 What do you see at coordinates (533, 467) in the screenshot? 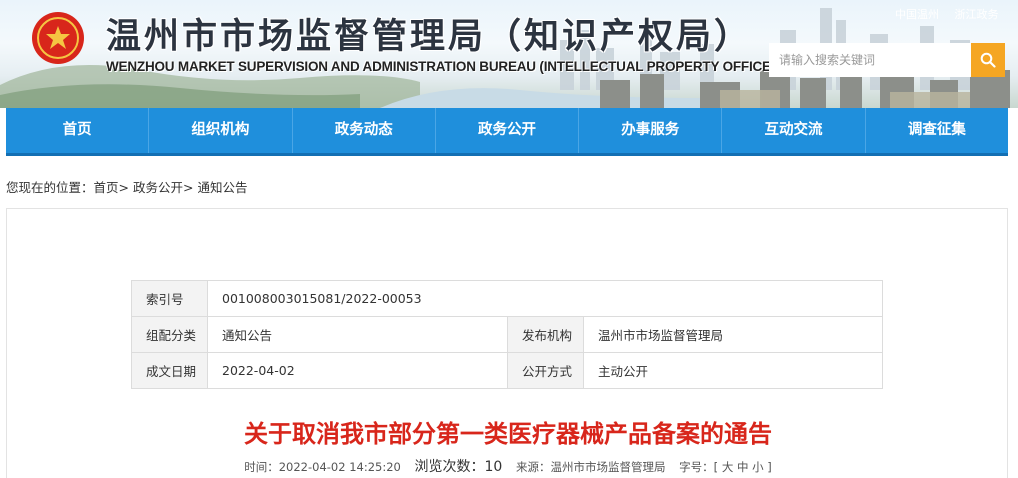
I see `source-label: 来源：` at bounding box center [533, 467].